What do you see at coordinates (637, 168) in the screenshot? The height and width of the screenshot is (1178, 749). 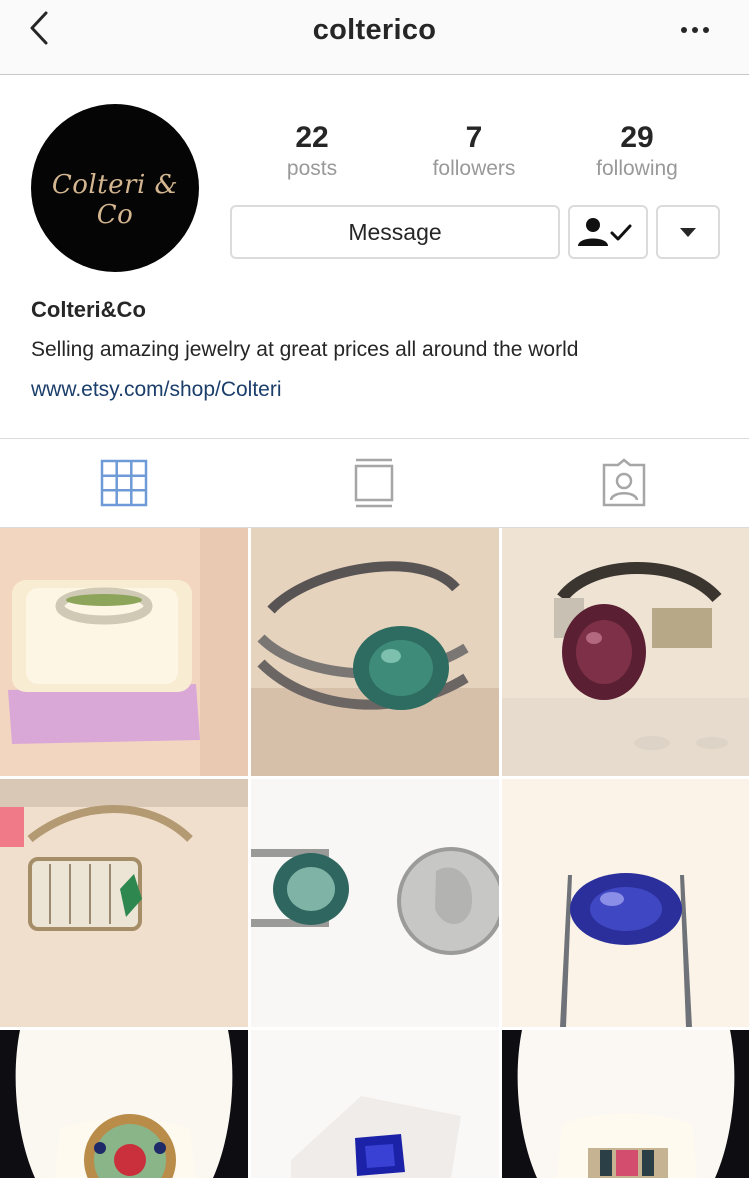 I see `following-label: following` at bounding box center [637, 168].